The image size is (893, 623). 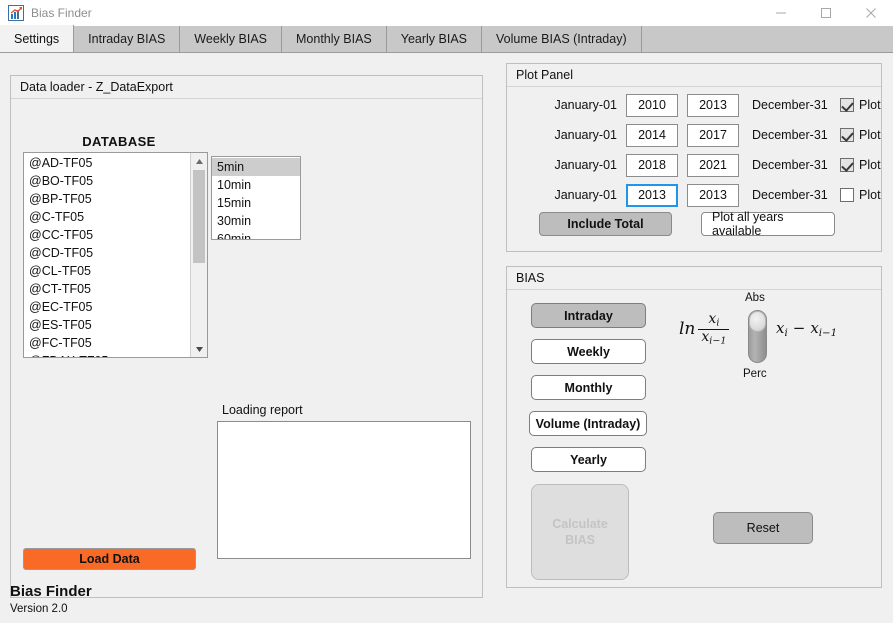 I want to click on bias-button-label: Monthly, so click(x=588, y=387).